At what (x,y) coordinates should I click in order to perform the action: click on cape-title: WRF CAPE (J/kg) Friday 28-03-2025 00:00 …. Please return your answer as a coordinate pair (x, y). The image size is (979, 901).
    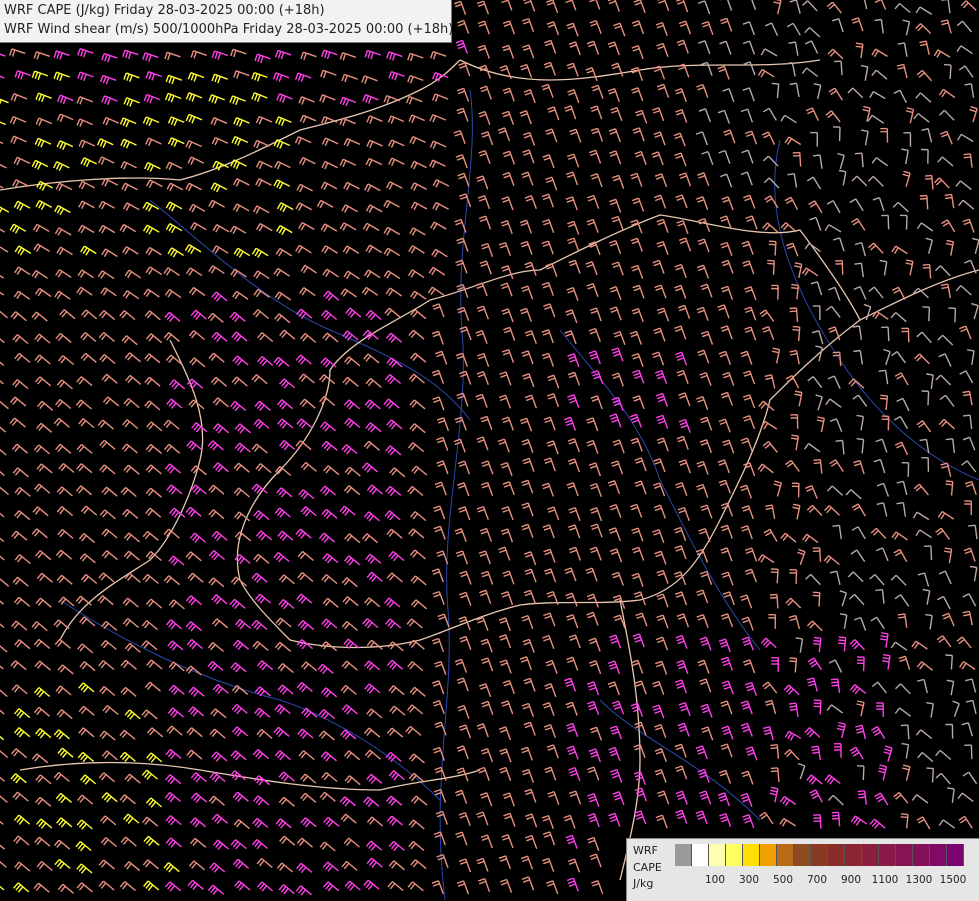
    Looking at the image, I should click on (164, 10).